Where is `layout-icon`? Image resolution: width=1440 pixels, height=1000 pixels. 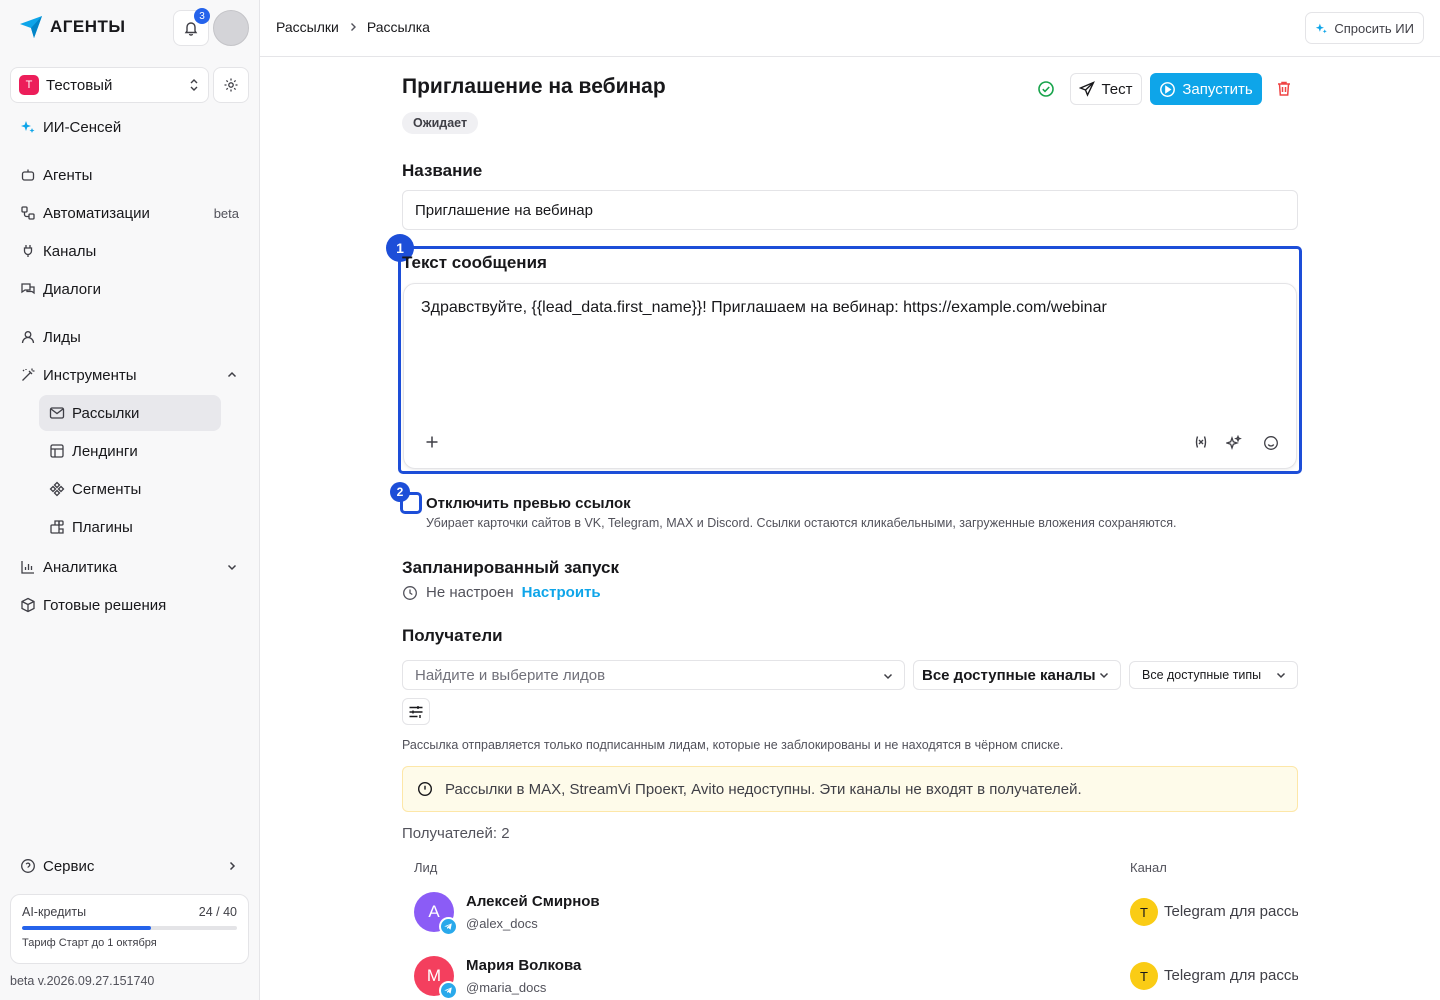
layout-icon is located at coordinates (57, 451).